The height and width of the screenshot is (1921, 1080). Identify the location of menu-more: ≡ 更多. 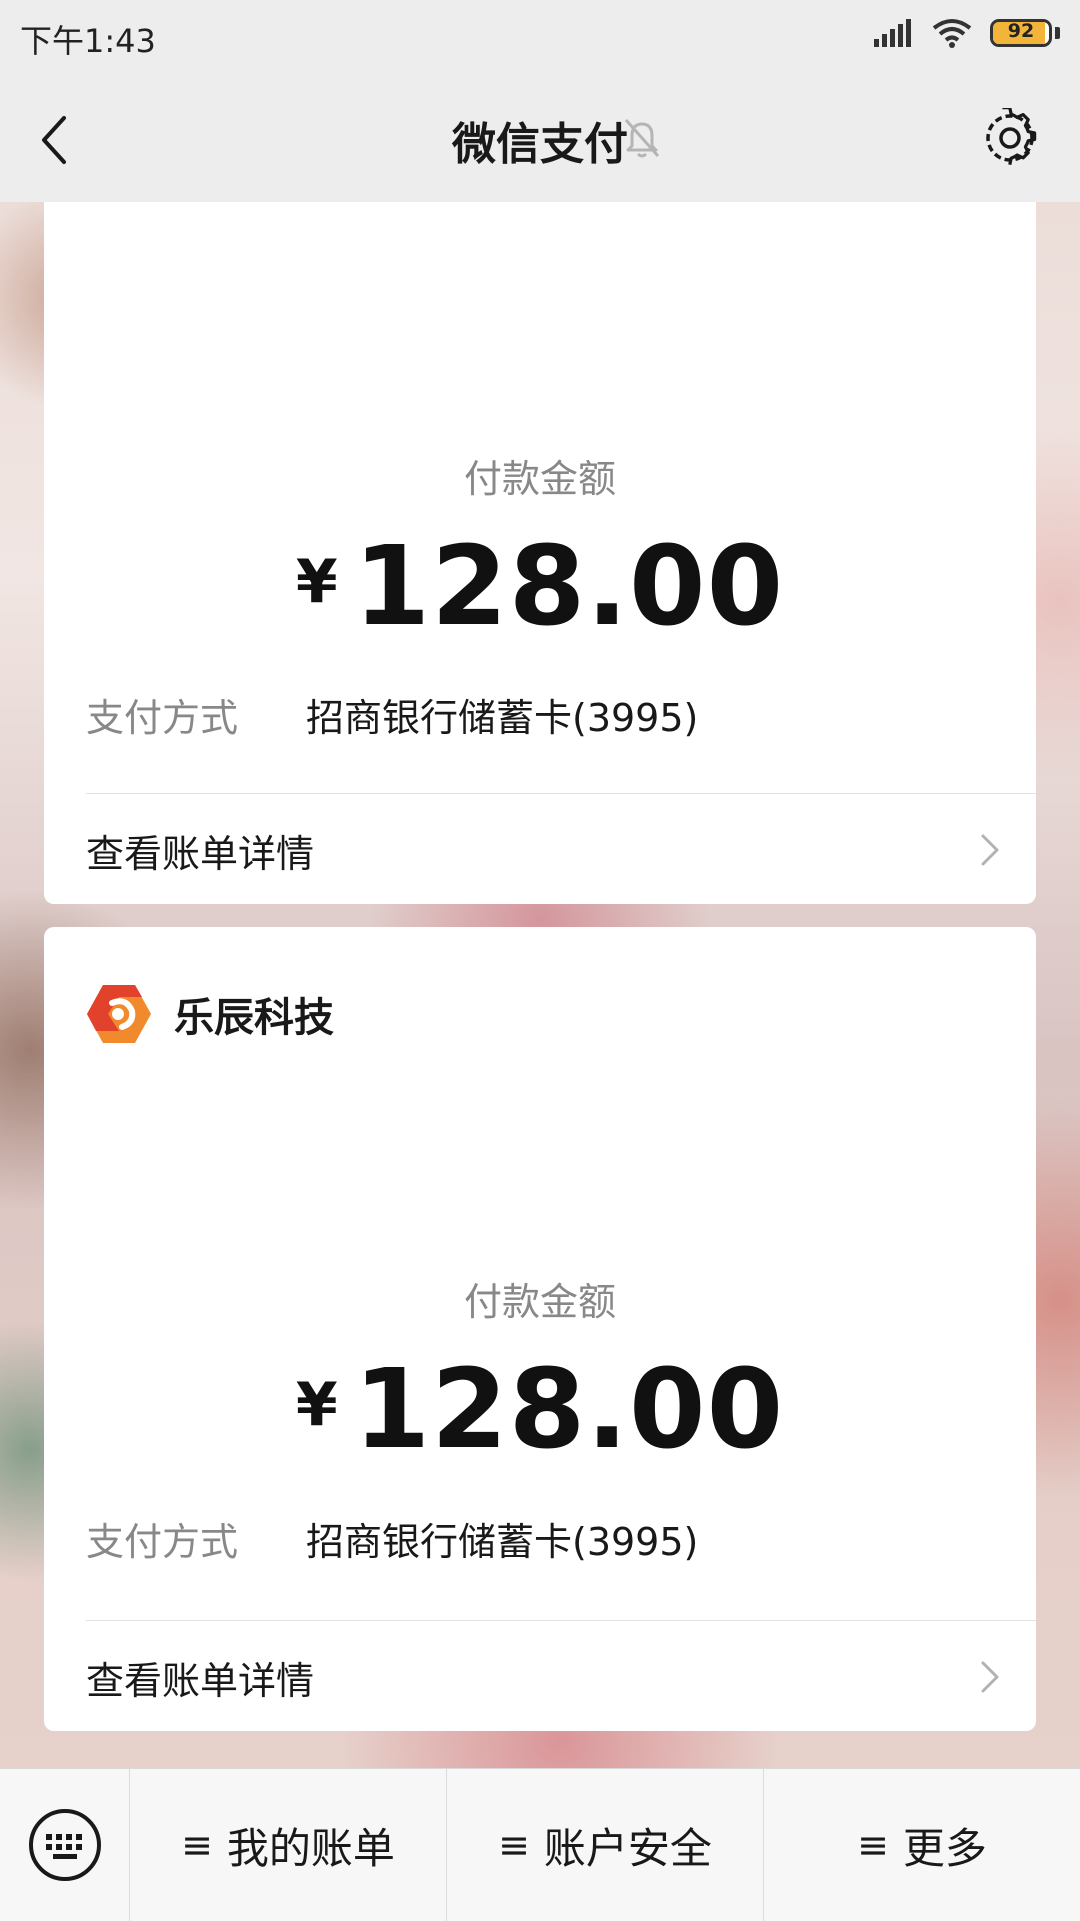
(921, 1845).